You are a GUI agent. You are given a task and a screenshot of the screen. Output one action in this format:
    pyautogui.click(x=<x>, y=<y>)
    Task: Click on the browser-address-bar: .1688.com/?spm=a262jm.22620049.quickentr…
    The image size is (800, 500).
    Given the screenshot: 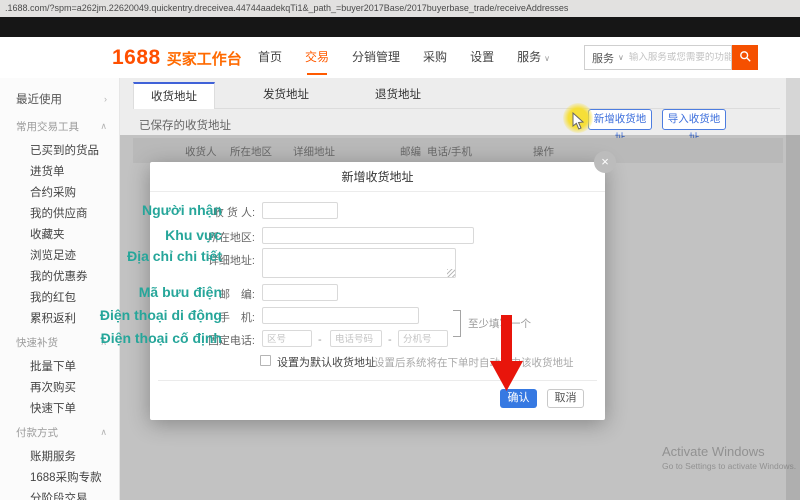 What is the action you would take?
    pyautogui.click(x=400, y=8)
    